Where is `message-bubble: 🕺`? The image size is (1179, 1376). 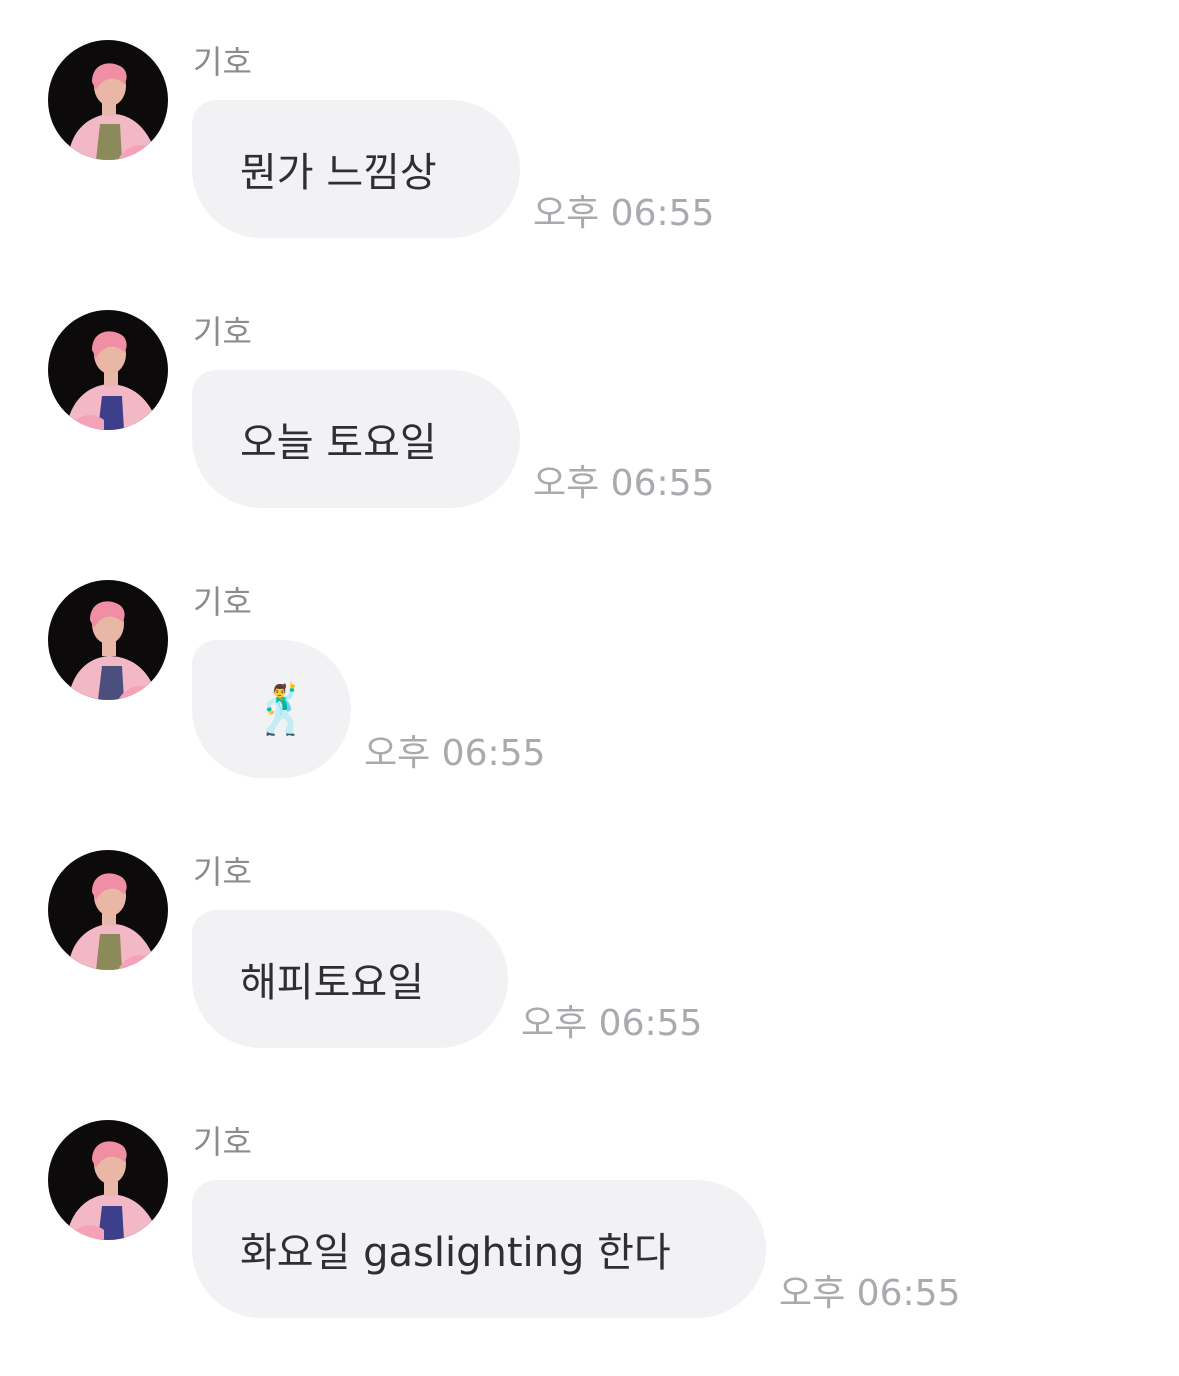 message-bubble: 🕺 is located at coordinates (271, 709).